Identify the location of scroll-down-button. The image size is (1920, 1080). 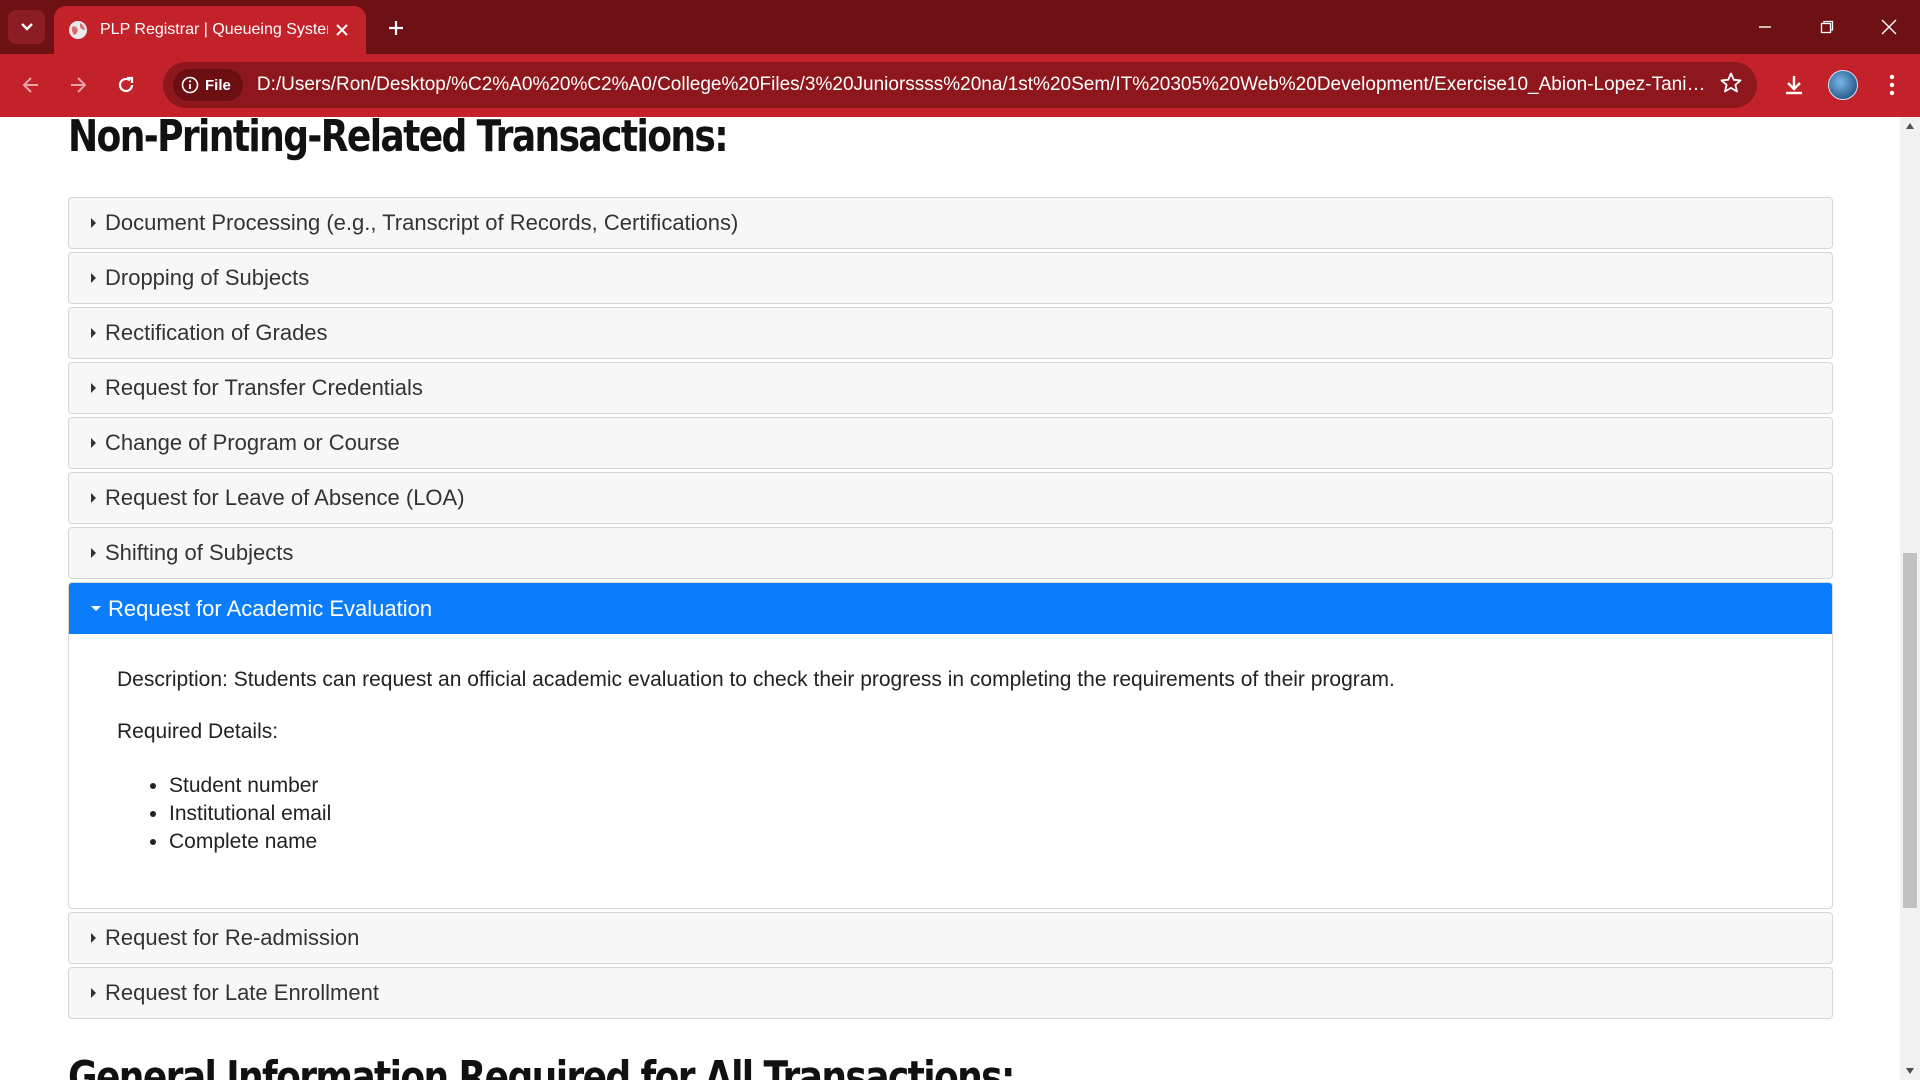
(1910, 1071).